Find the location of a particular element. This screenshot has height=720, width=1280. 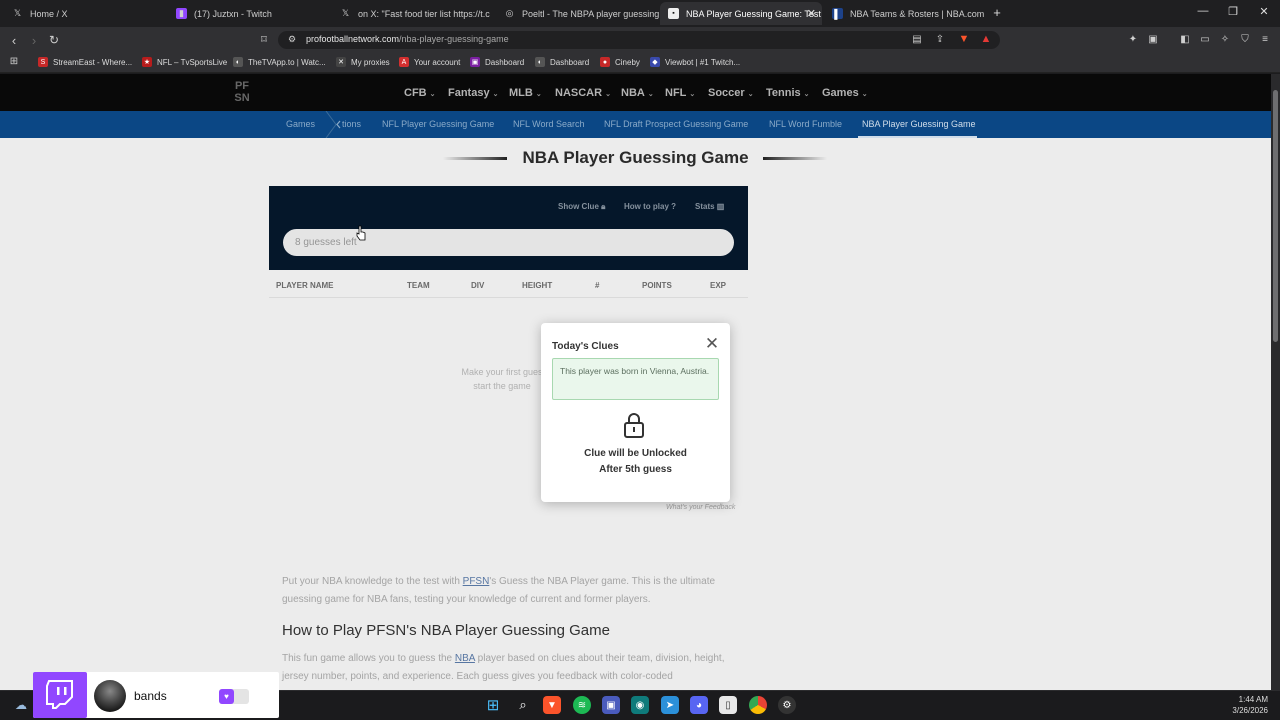

bookmark-favicon-icon: A is located at coordinates (404, 62).